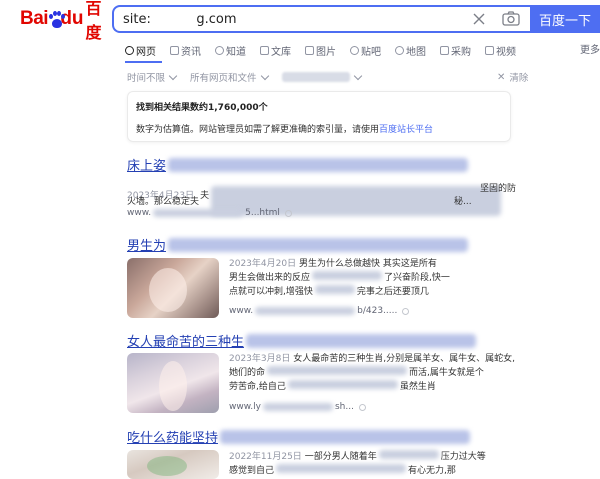  What do you see at coordinates (219, 50) in the screenshot?
I see `question-icon` at bounding box center [219, 50].